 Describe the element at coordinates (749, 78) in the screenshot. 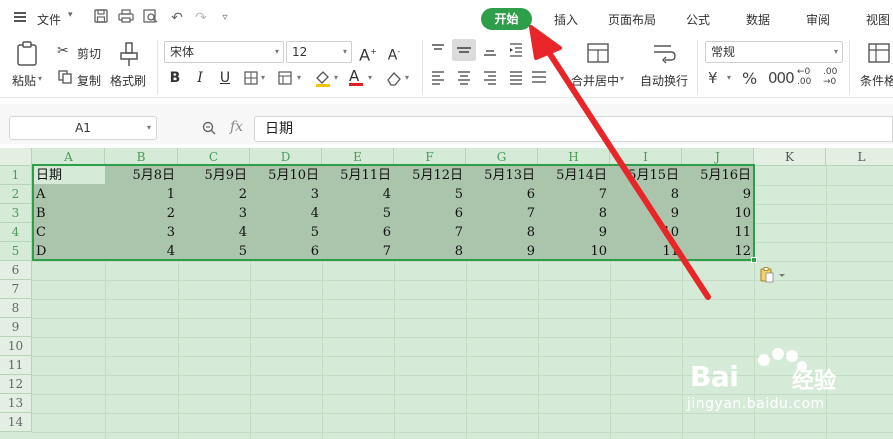

I see `percent-icon: %` at that location.